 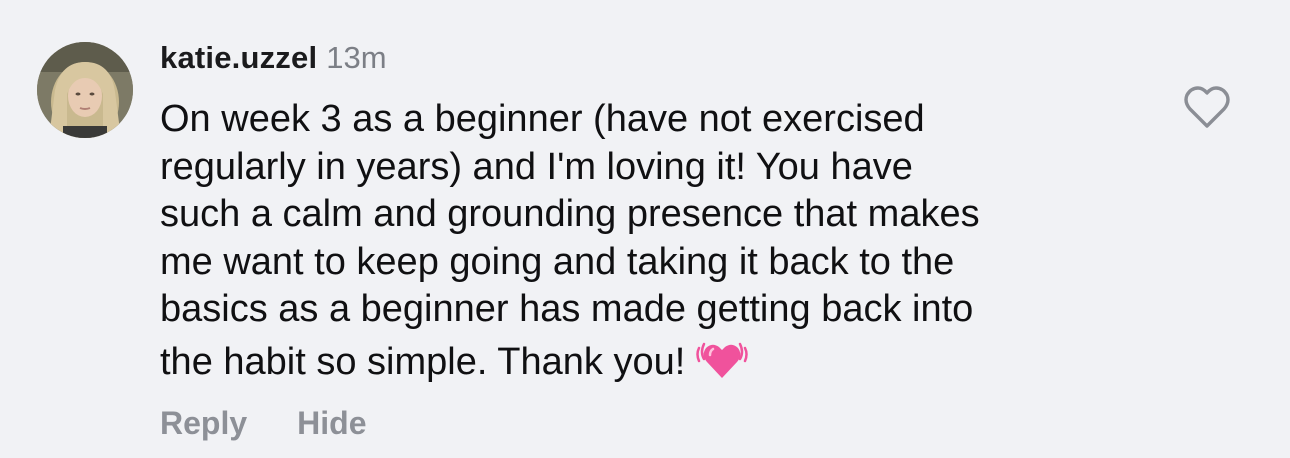 I want to click on comment-actions: Reply Hide, so click(x=263, y=423).